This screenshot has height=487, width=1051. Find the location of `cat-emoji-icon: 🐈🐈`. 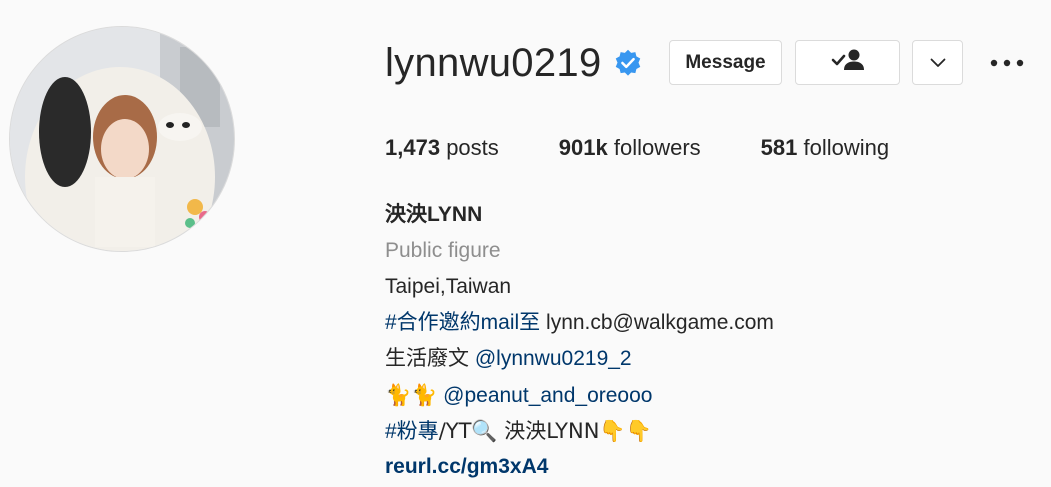

cat-emoji-icon: 🐈🐈 is located at coordinates (411, 395).